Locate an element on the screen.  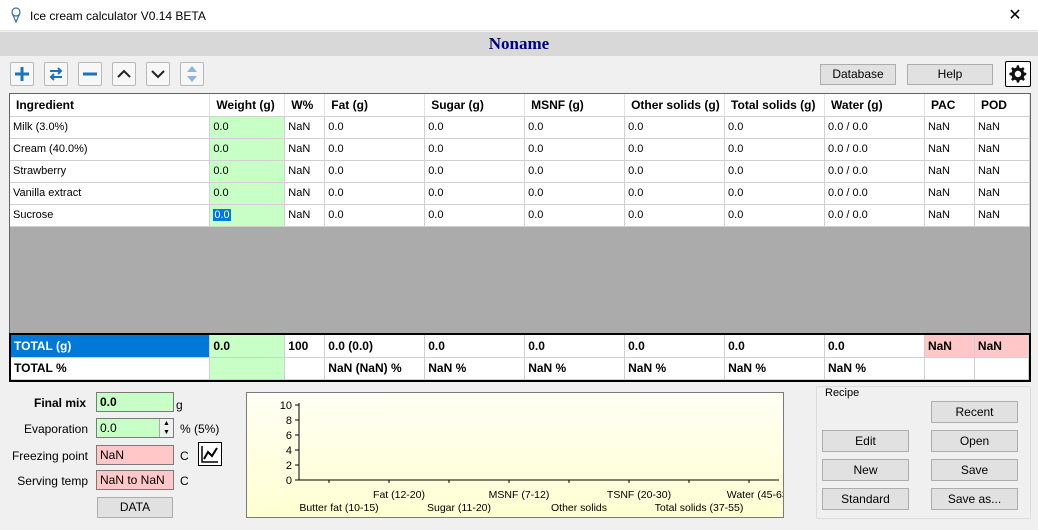
database-button: Database is located at coordinates (858, 74).